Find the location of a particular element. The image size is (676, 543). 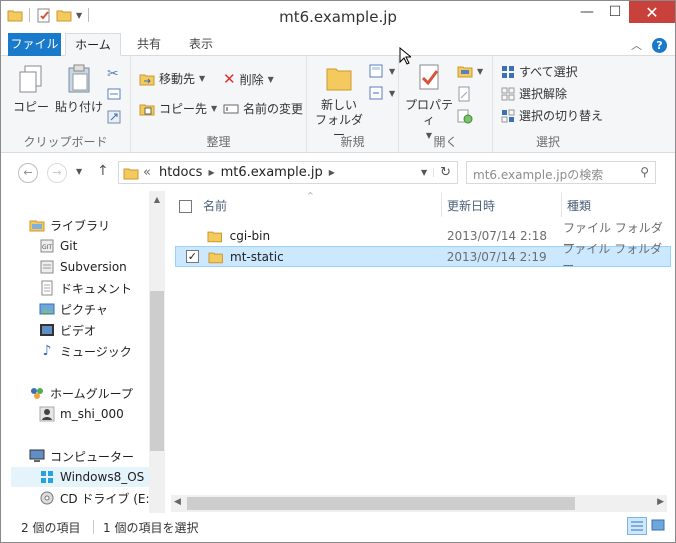

content-scroll-thumb is located at coordinates (381, 503).